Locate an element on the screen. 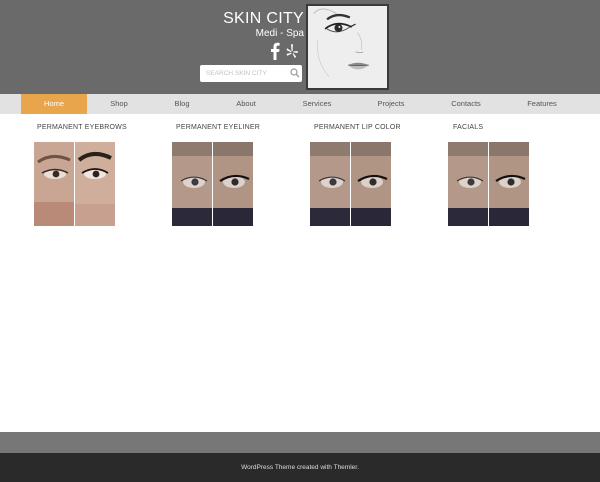  face-sketch-icon is located at coordinates (347, 47).